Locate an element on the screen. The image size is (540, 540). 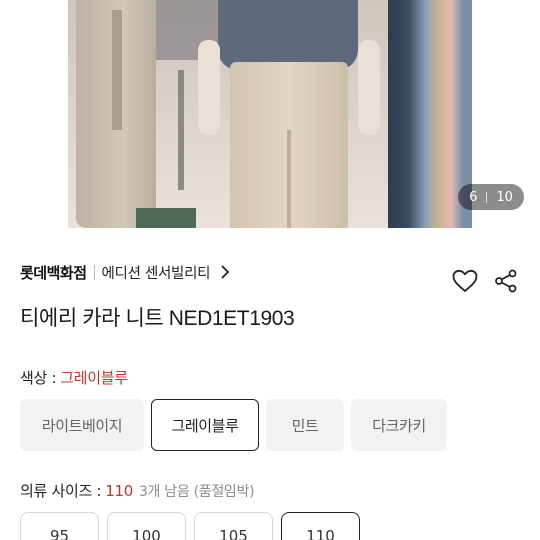
gallery-page-divider is located at coordinates (487, 197).